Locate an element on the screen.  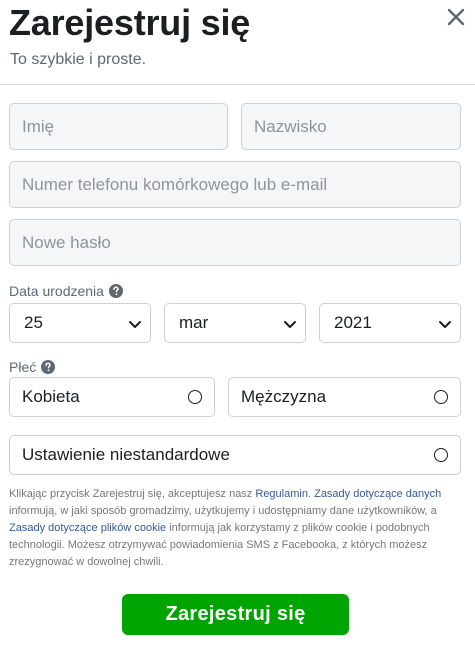
signup-button: Zarejestruj się is located at coordinates (235, 614).